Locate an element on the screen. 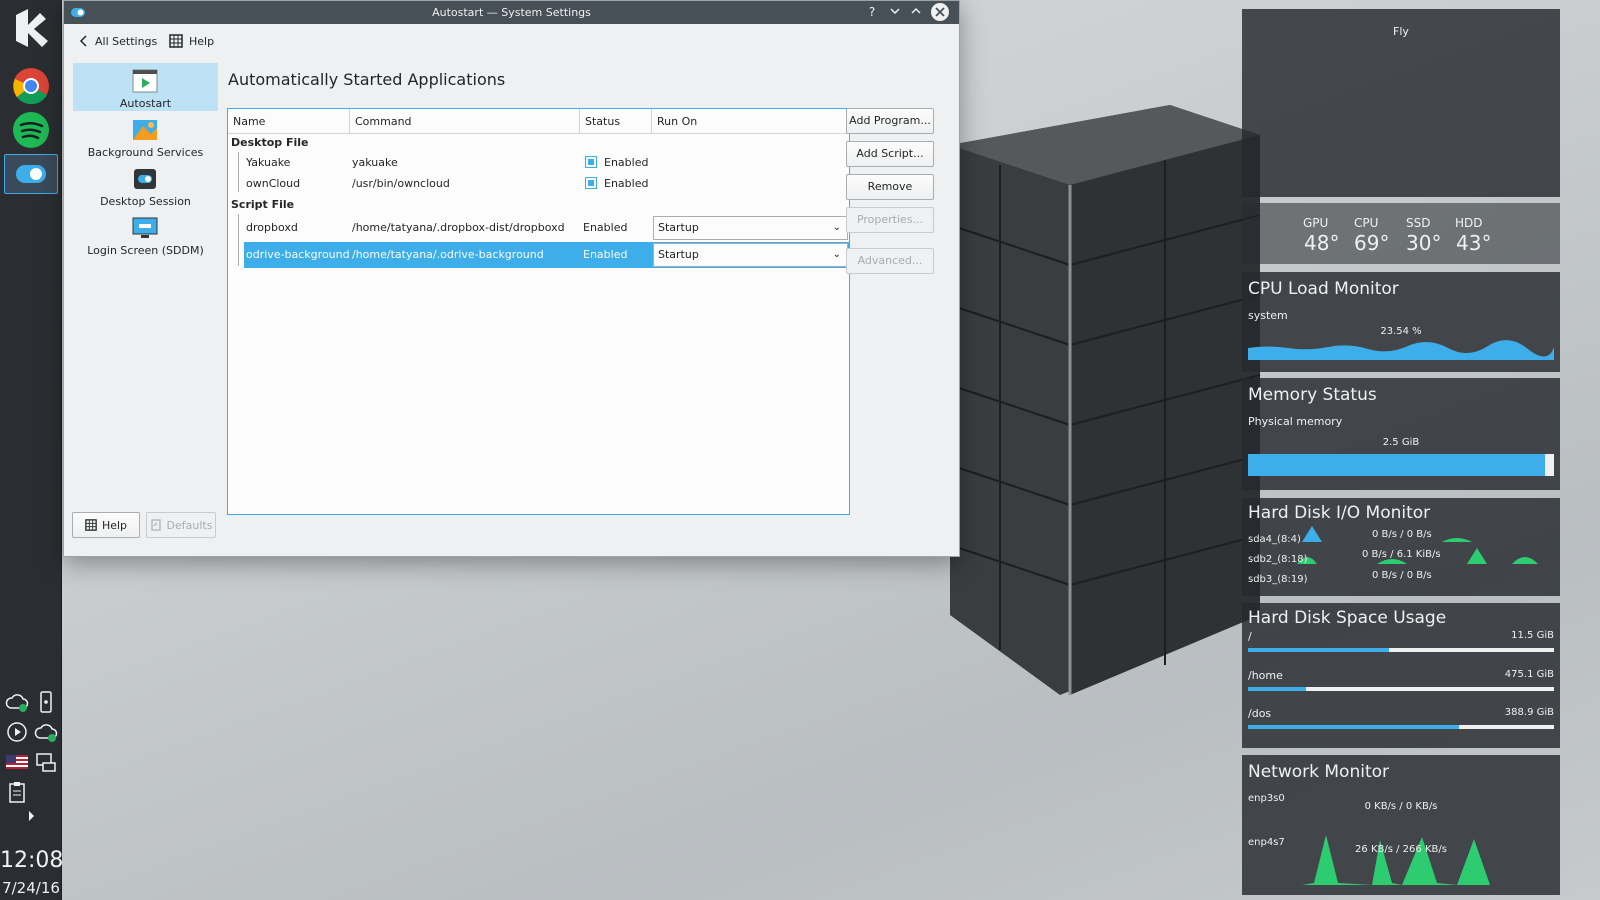 This screenshot has width=1600, height=900. column-header-command: Command is located at coordinates (465, 121).